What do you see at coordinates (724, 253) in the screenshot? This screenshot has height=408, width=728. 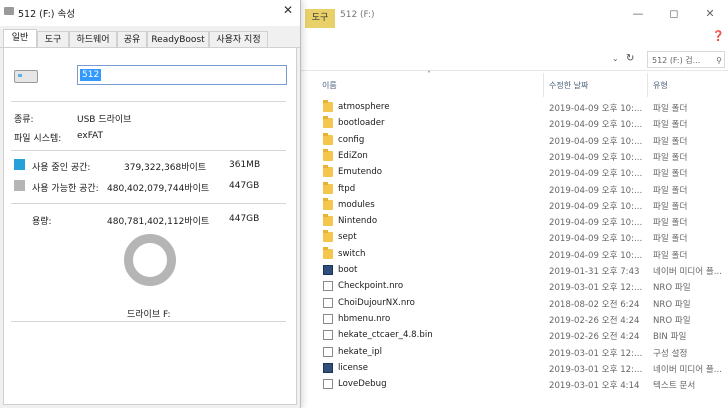 I see `scrollbar` at bounding box center [724, 253].